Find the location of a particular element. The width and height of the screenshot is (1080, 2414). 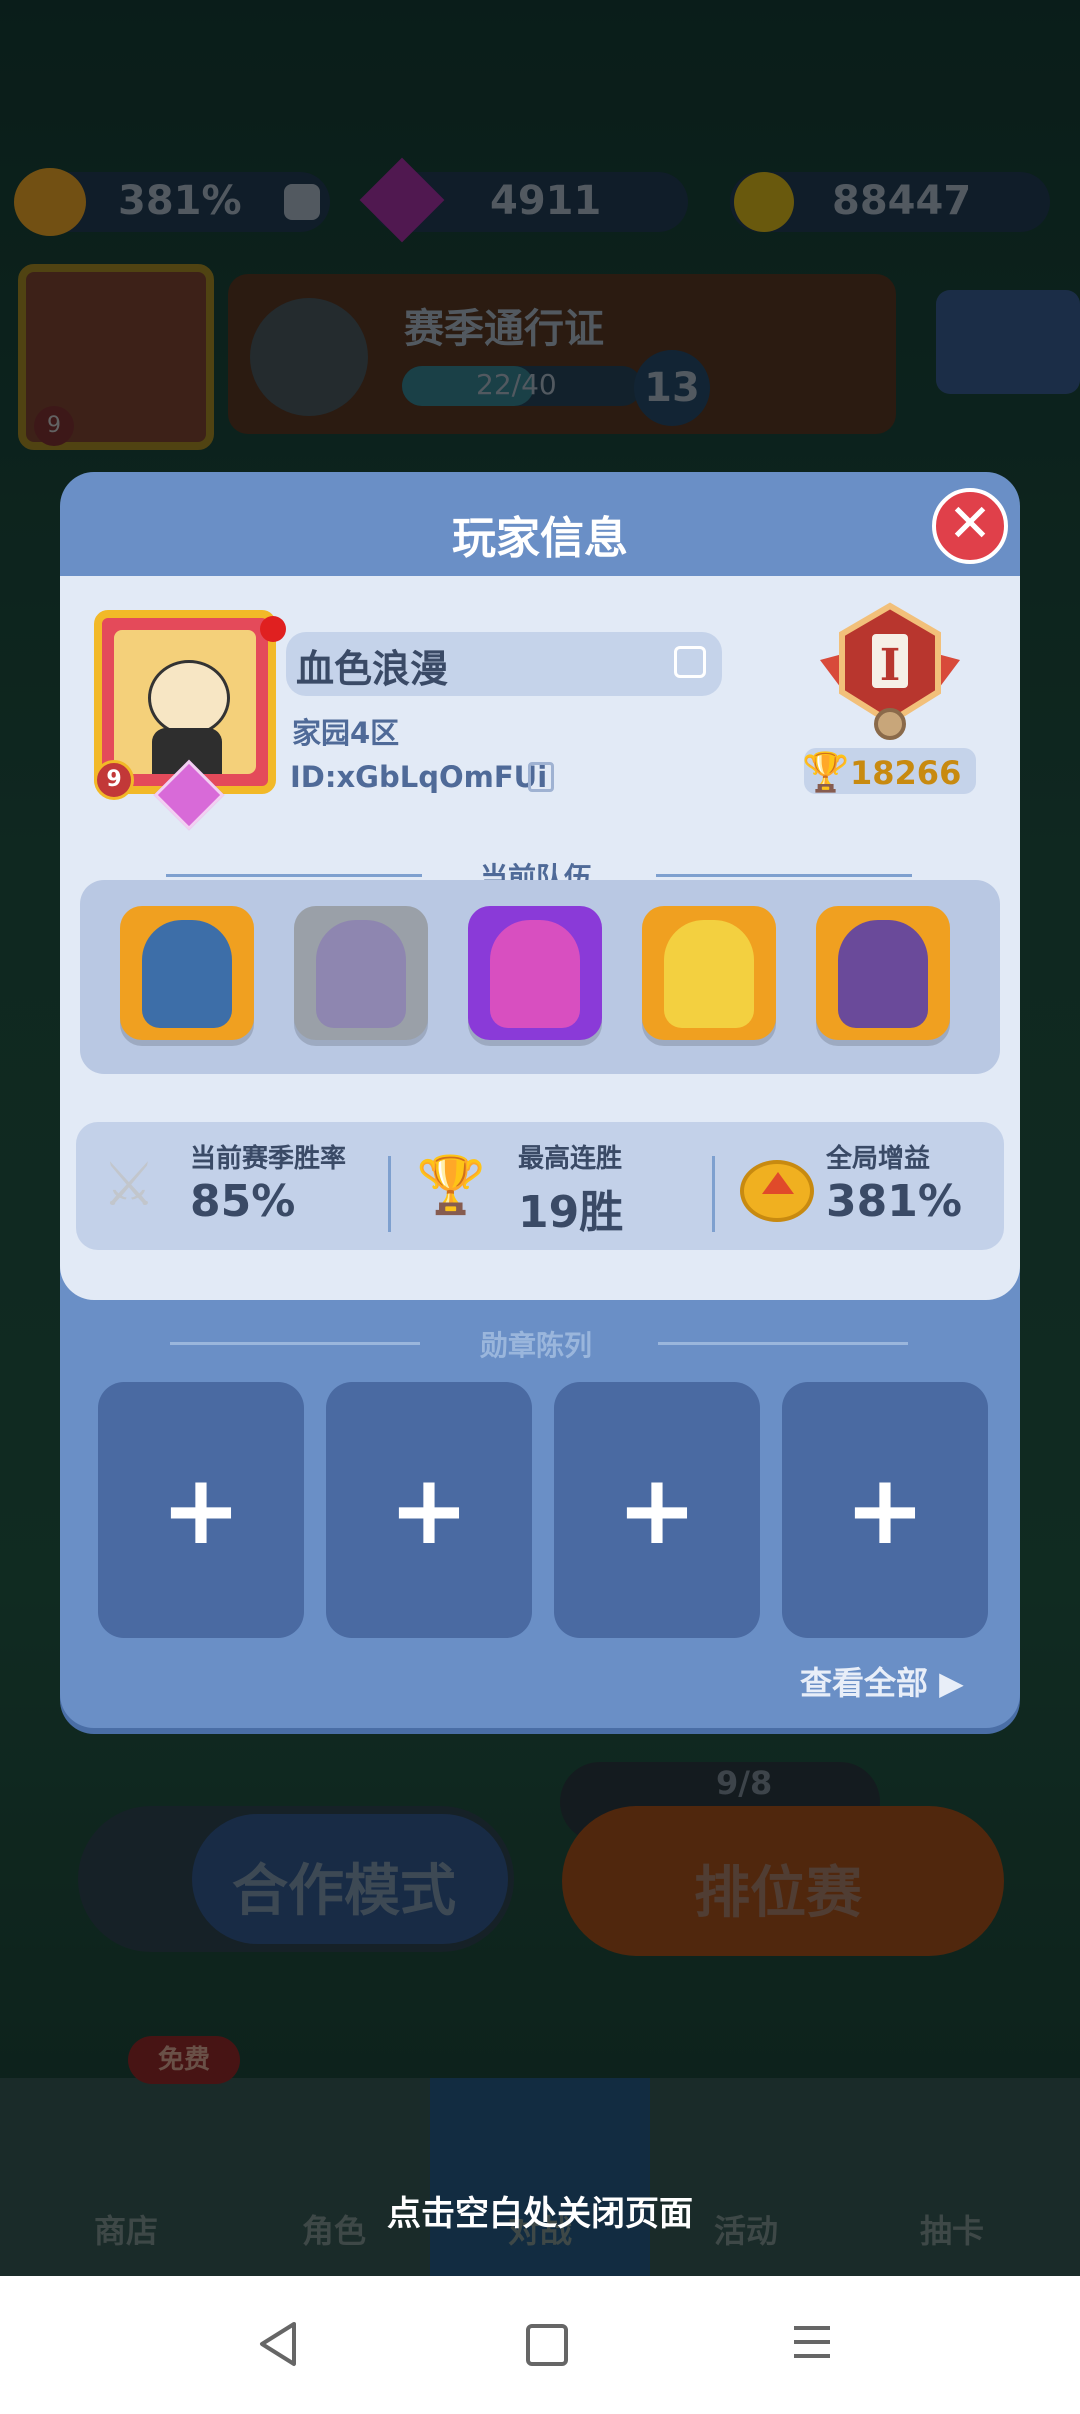

see-all-link: 查看全部 ▶ is located at coordinates (882, 1681).